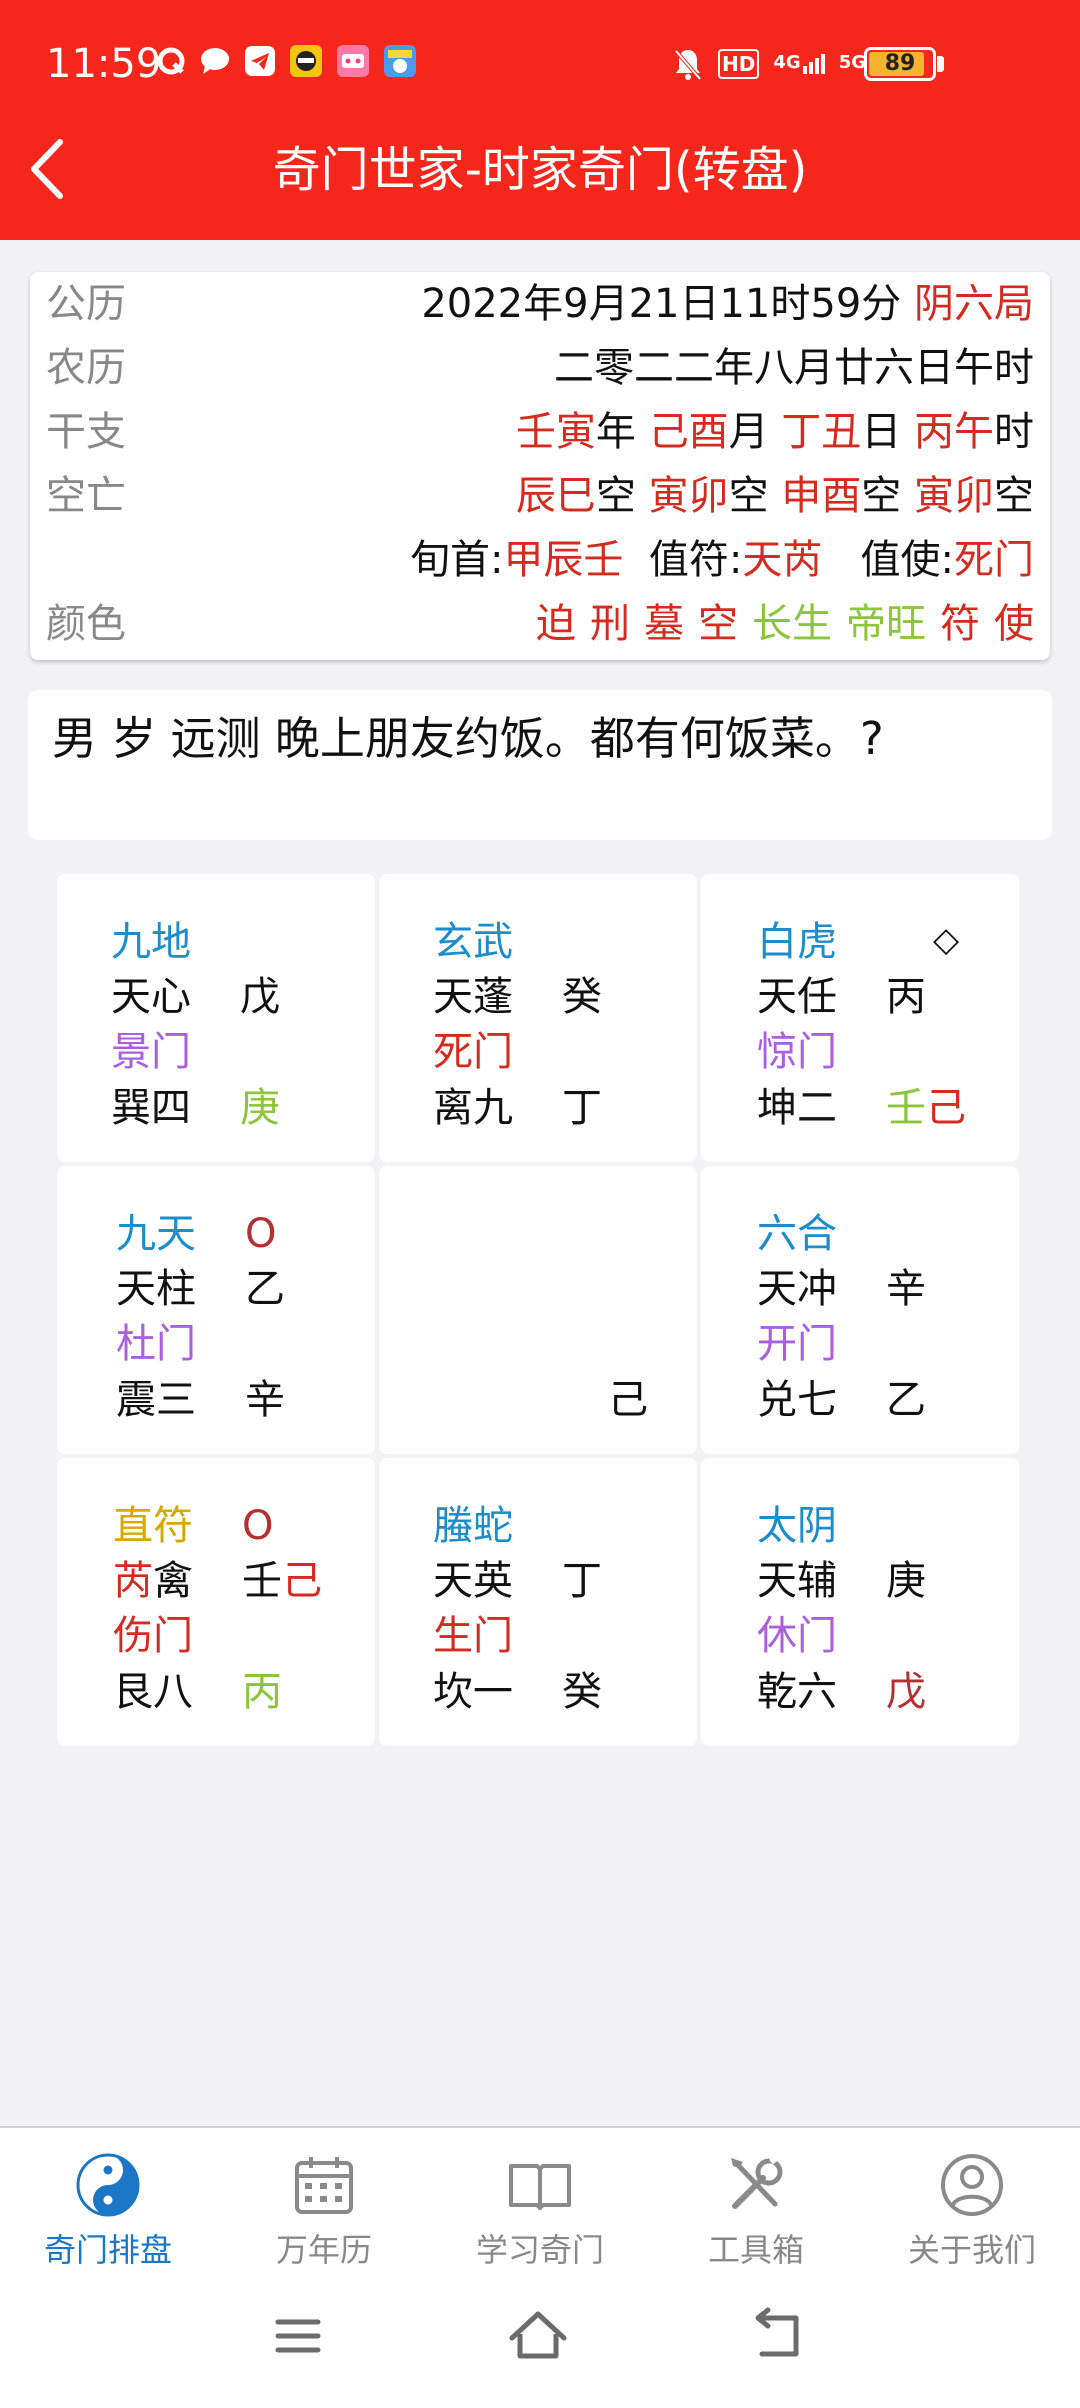 This screenshot has width=1080, height=2408. What do you see at coordinates (797, 1289) in the screenshot?
I see `star: 天冲` at bounding box center [797, 1289].